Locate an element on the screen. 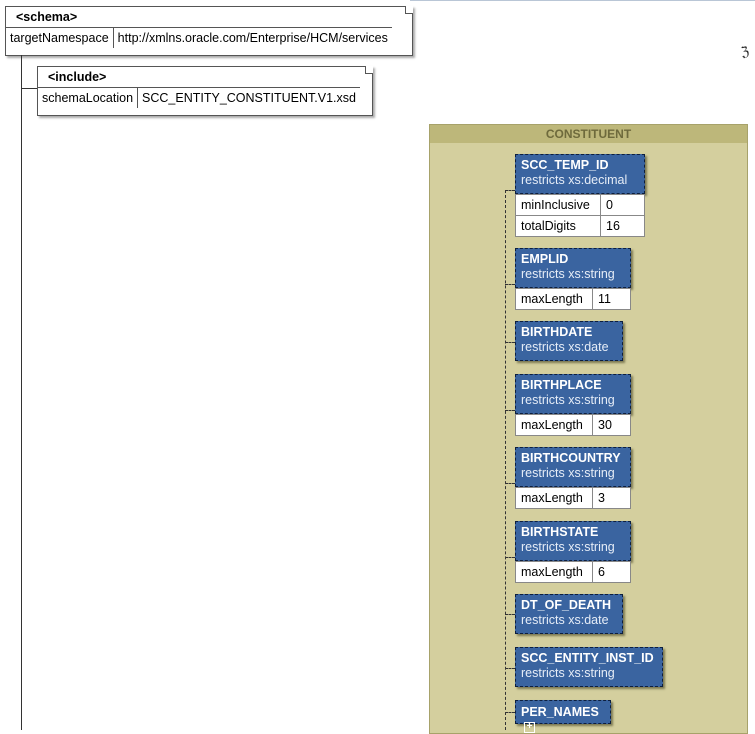  element-name: BIRTHDATE is located at coordinates (557, 332).